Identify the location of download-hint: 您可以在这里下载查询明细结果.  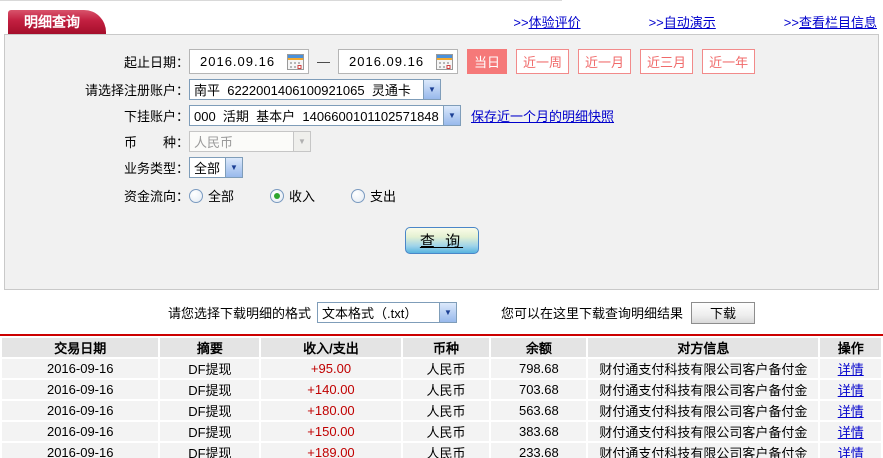
(592, 313).